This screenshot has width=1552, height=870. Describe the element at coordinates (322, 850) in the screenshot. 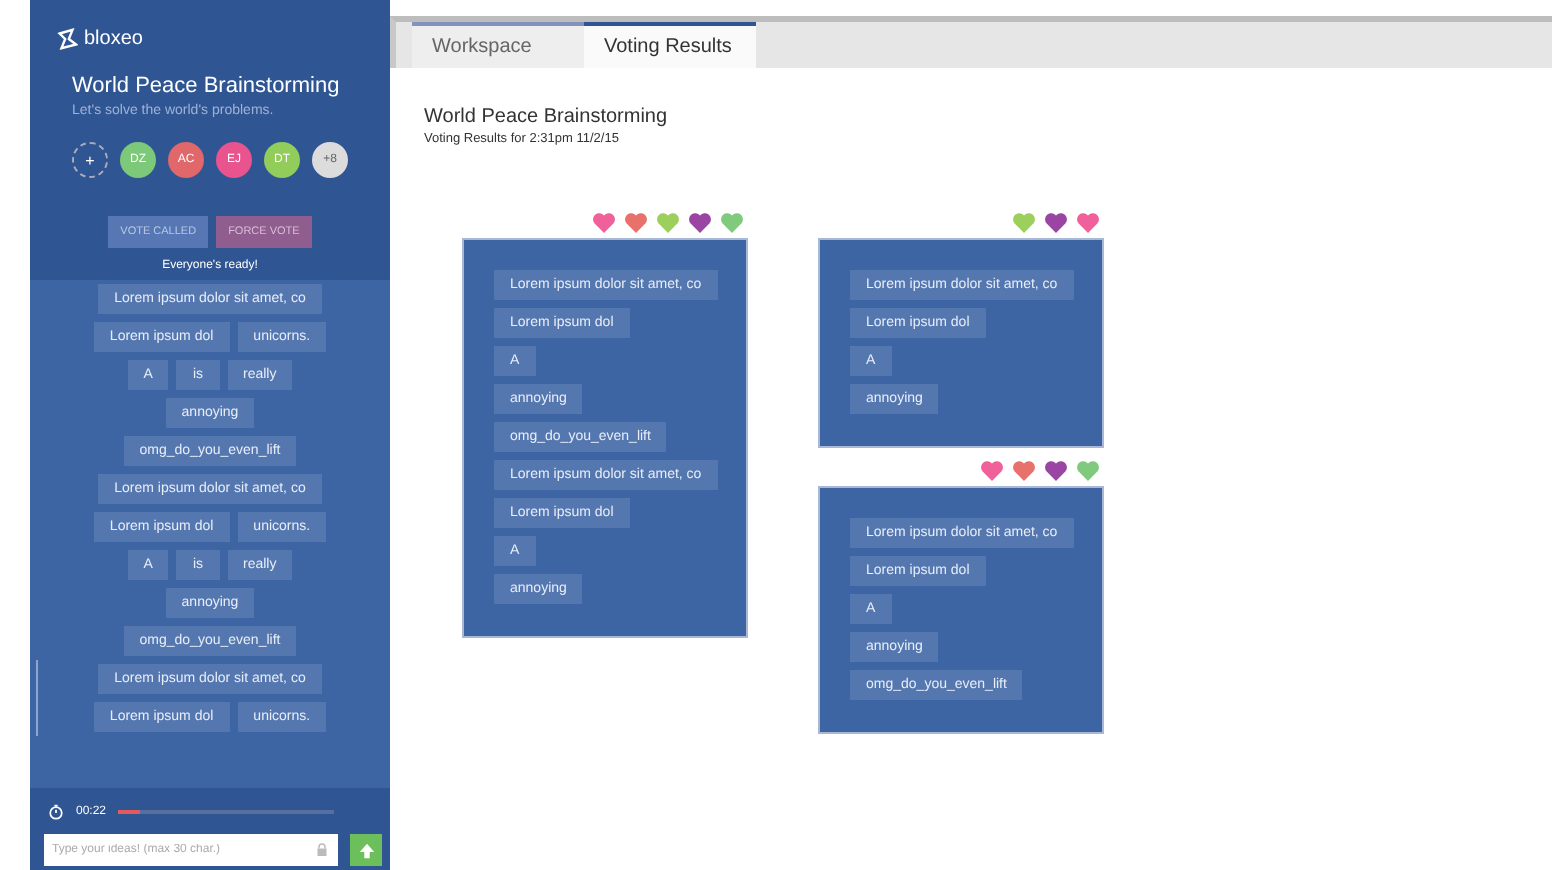

I see `lock-icon` at that location.